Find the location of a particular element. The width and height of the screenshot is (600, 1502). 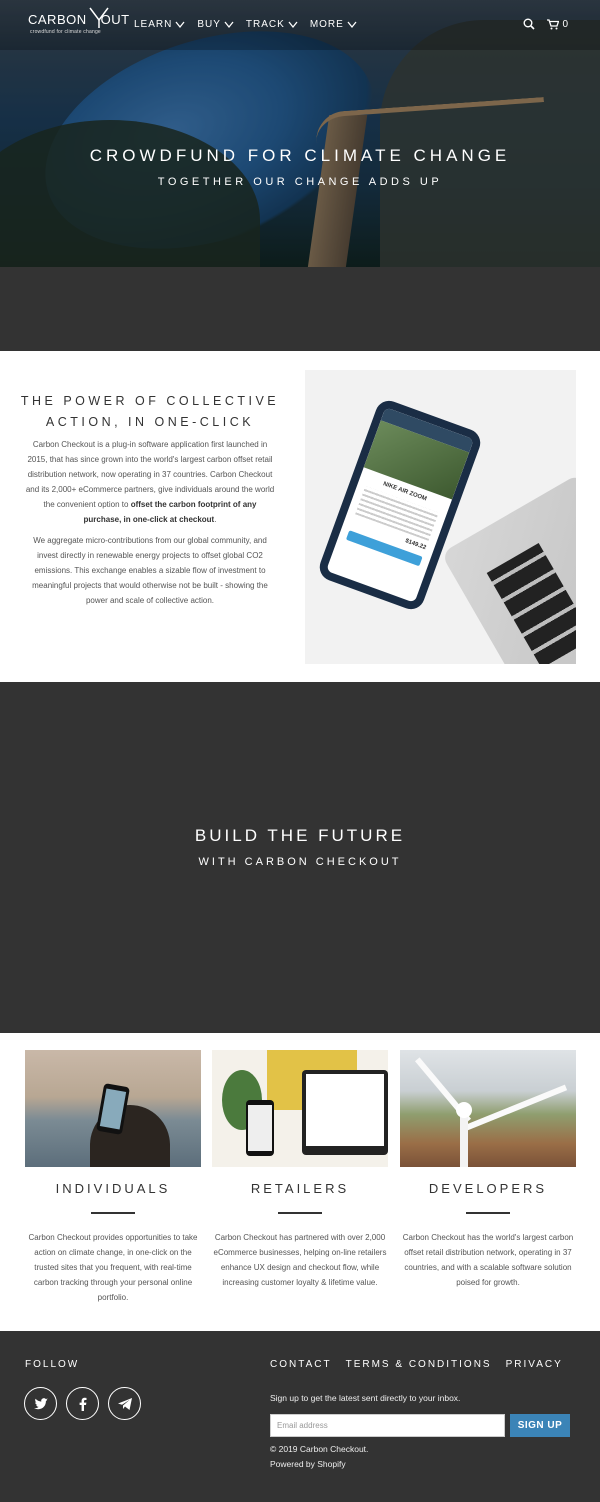

menu-item-buy: BUY is located at coordinates (215, 24).